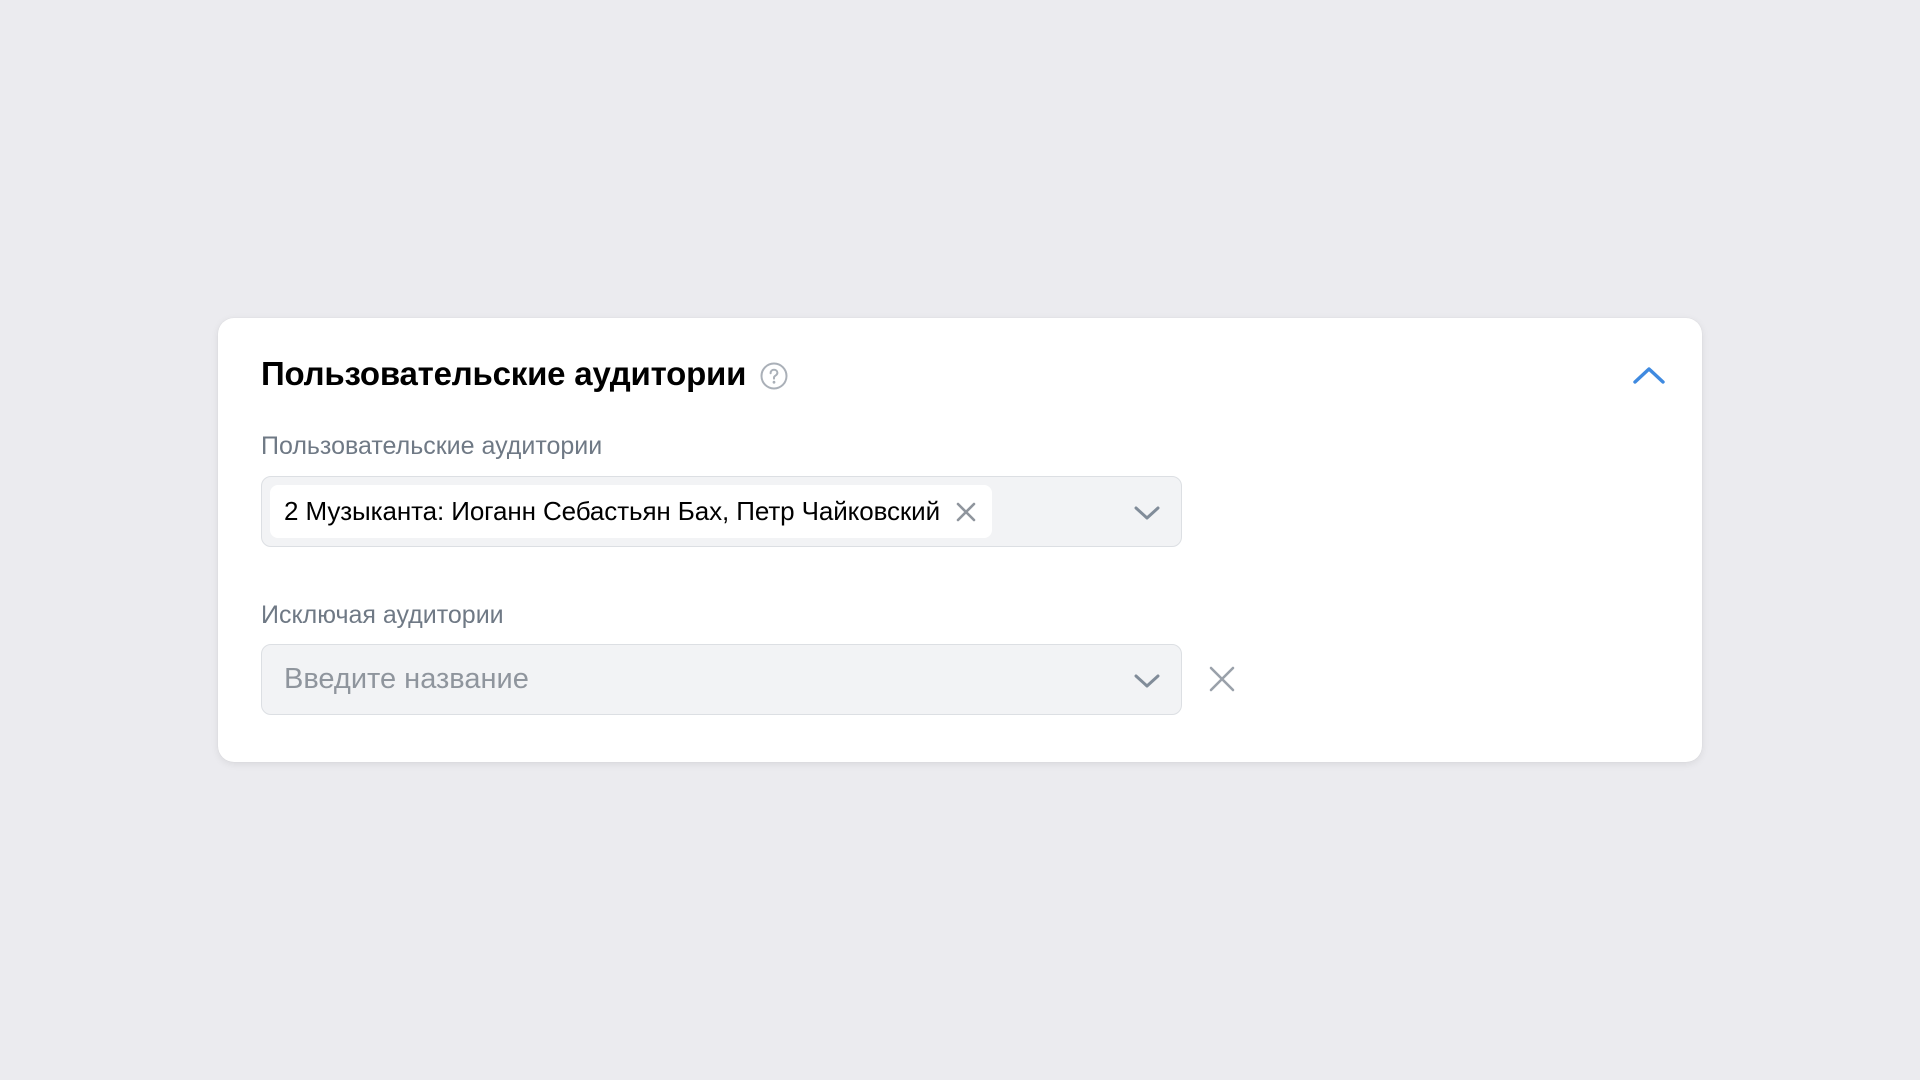 Image resolution: width=1920 pixels, height=1080 pixels. What do you see at coordinates (963, 374) in the screenshot?
I see `card-header: Пользовательские аудитории` at bounding box center [963, 374].